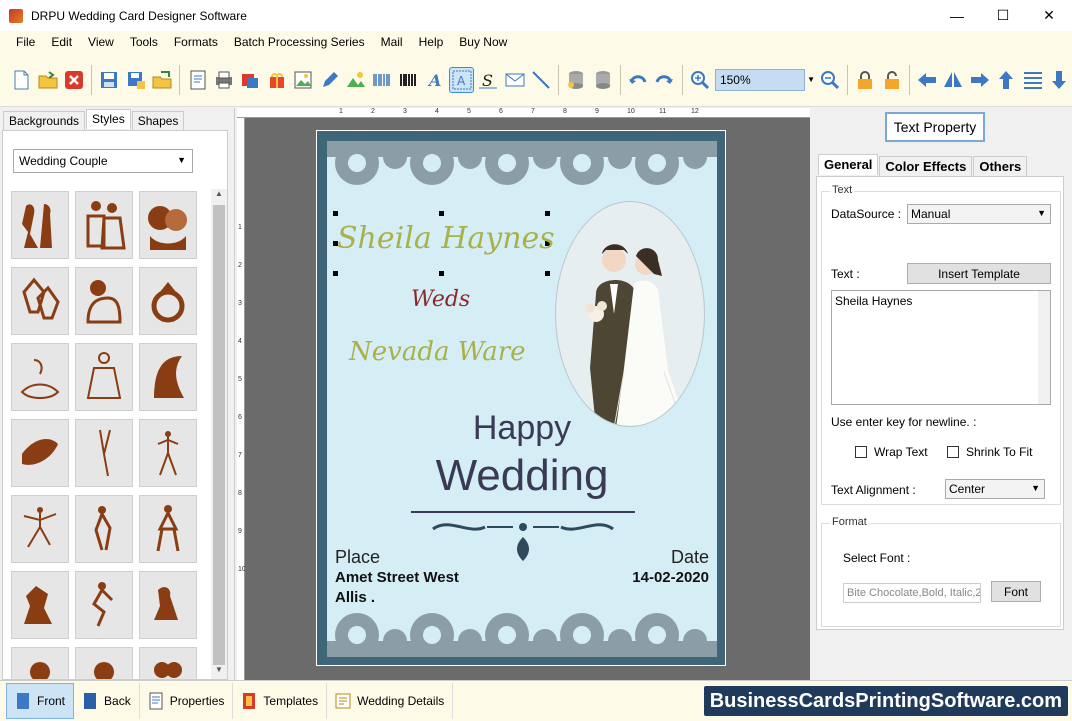  I want to click on arrow-right-icon, so click(980, 80).